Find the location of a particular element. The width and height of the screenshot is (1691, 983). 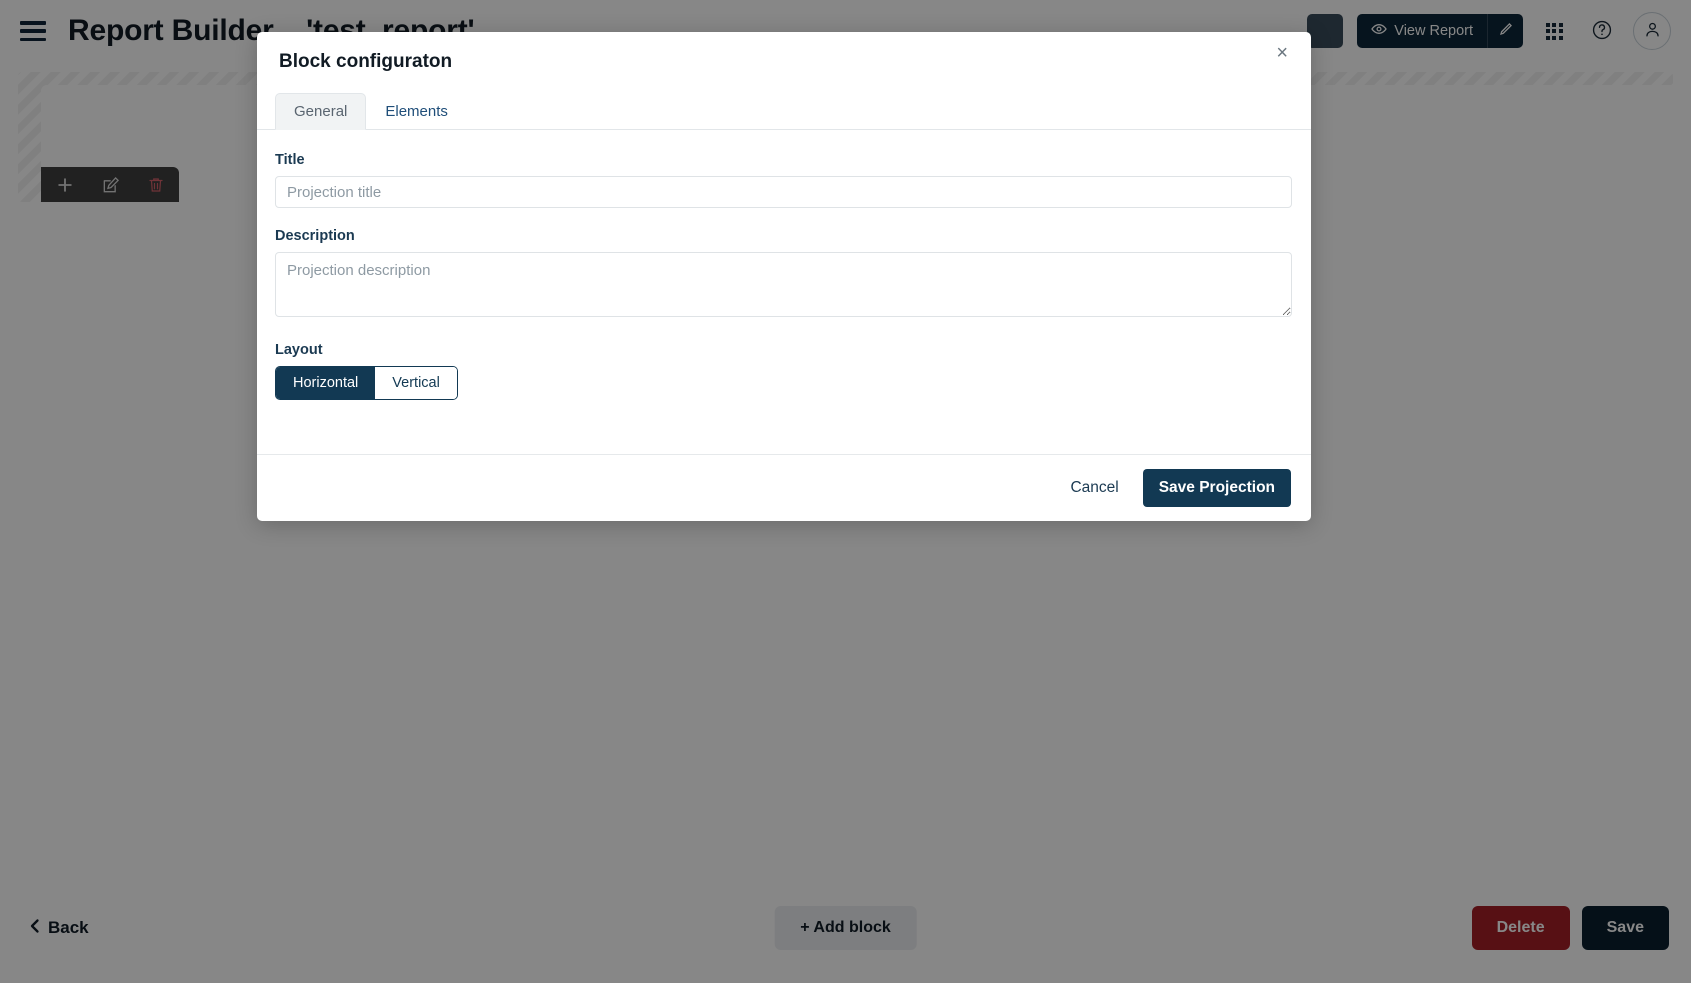

field-layout: Layout Horizontal Vertical is located at coordinates (784, 371).